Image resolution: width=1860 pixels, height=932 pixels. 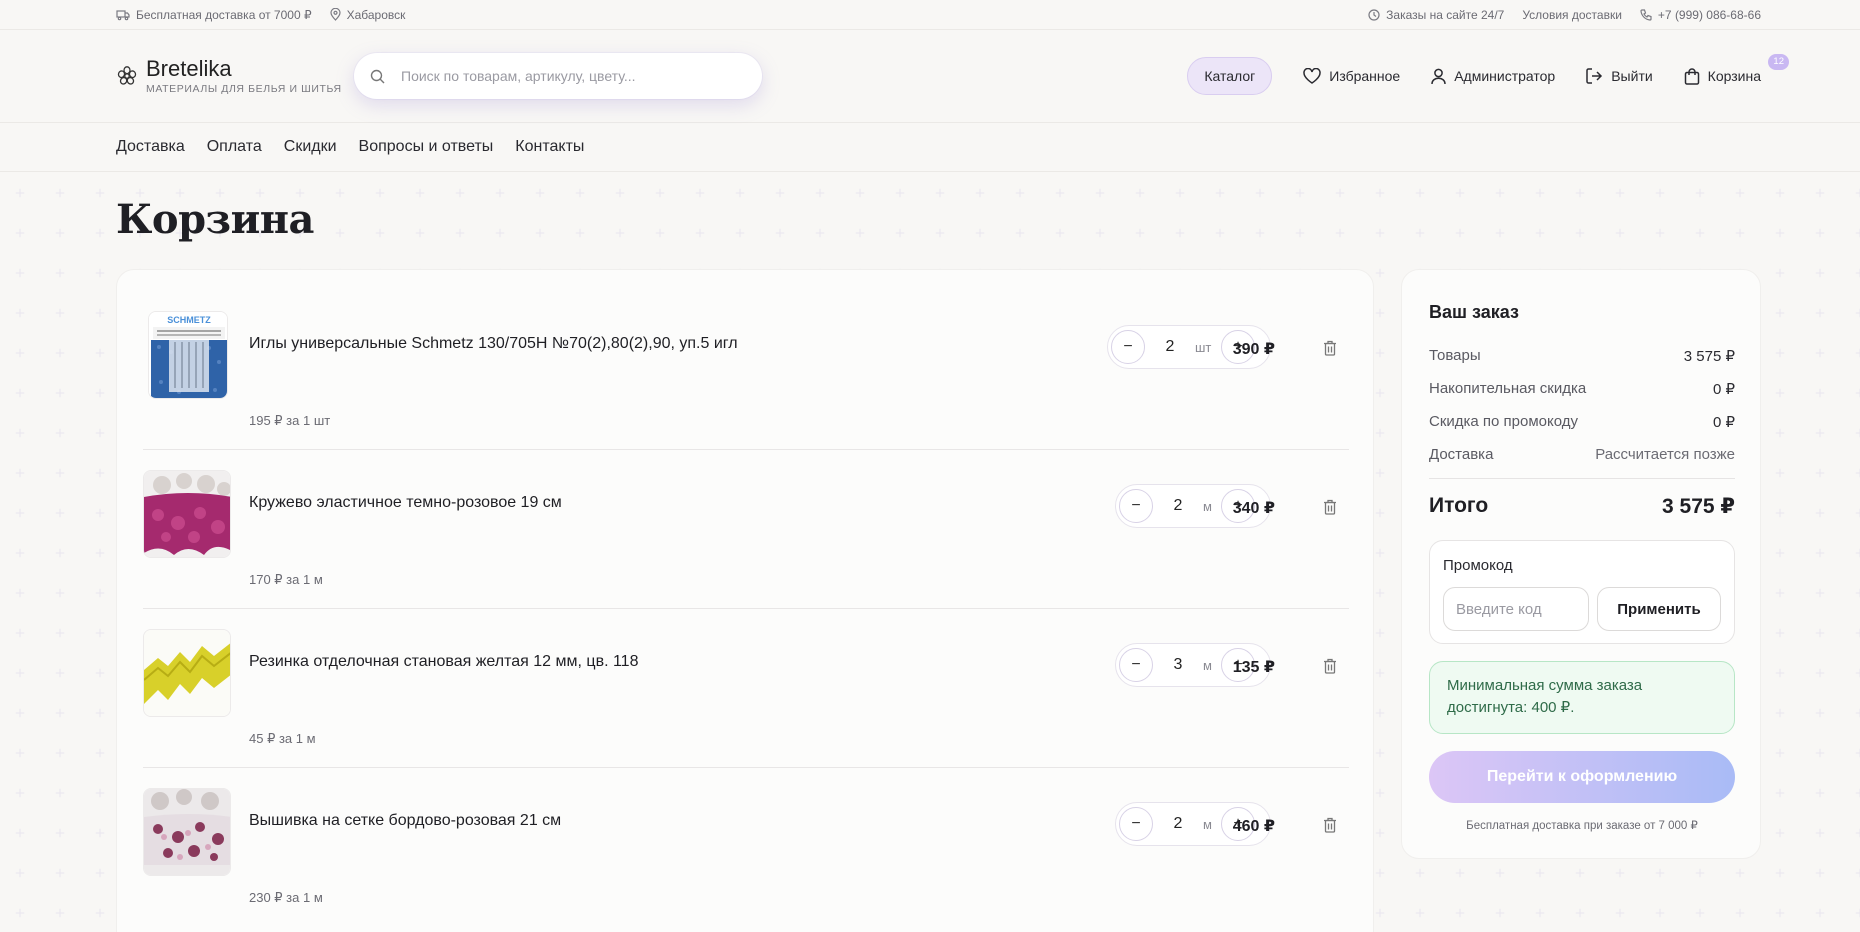 I want to click on favorites-label: Избранное, so click(x=1365, y=76).